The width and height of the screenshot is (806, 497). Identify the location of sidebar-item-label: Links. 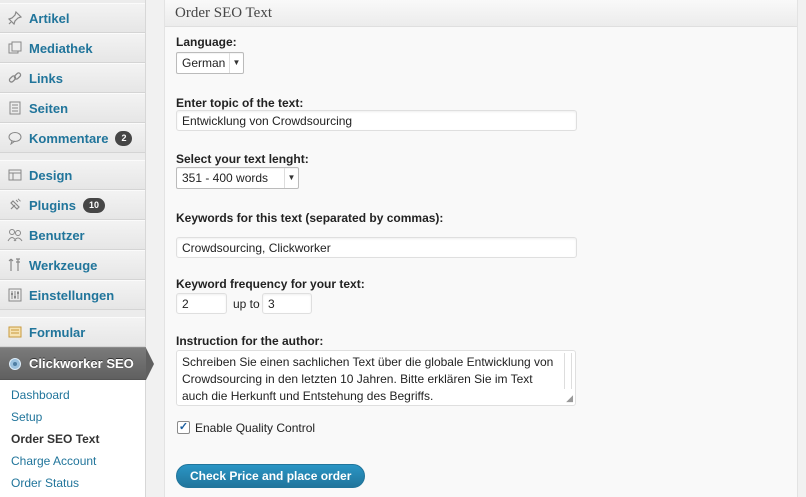
(46, 78).